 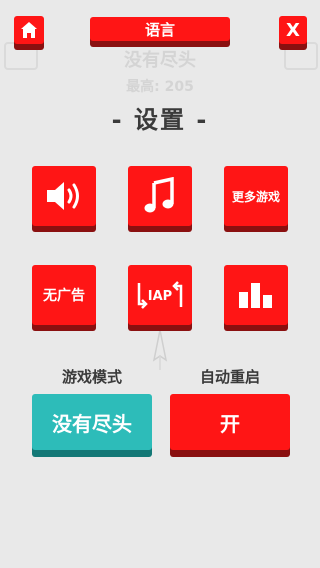 I want to click on game-mode-button: 没有尽头, so click(x=92, y=422).